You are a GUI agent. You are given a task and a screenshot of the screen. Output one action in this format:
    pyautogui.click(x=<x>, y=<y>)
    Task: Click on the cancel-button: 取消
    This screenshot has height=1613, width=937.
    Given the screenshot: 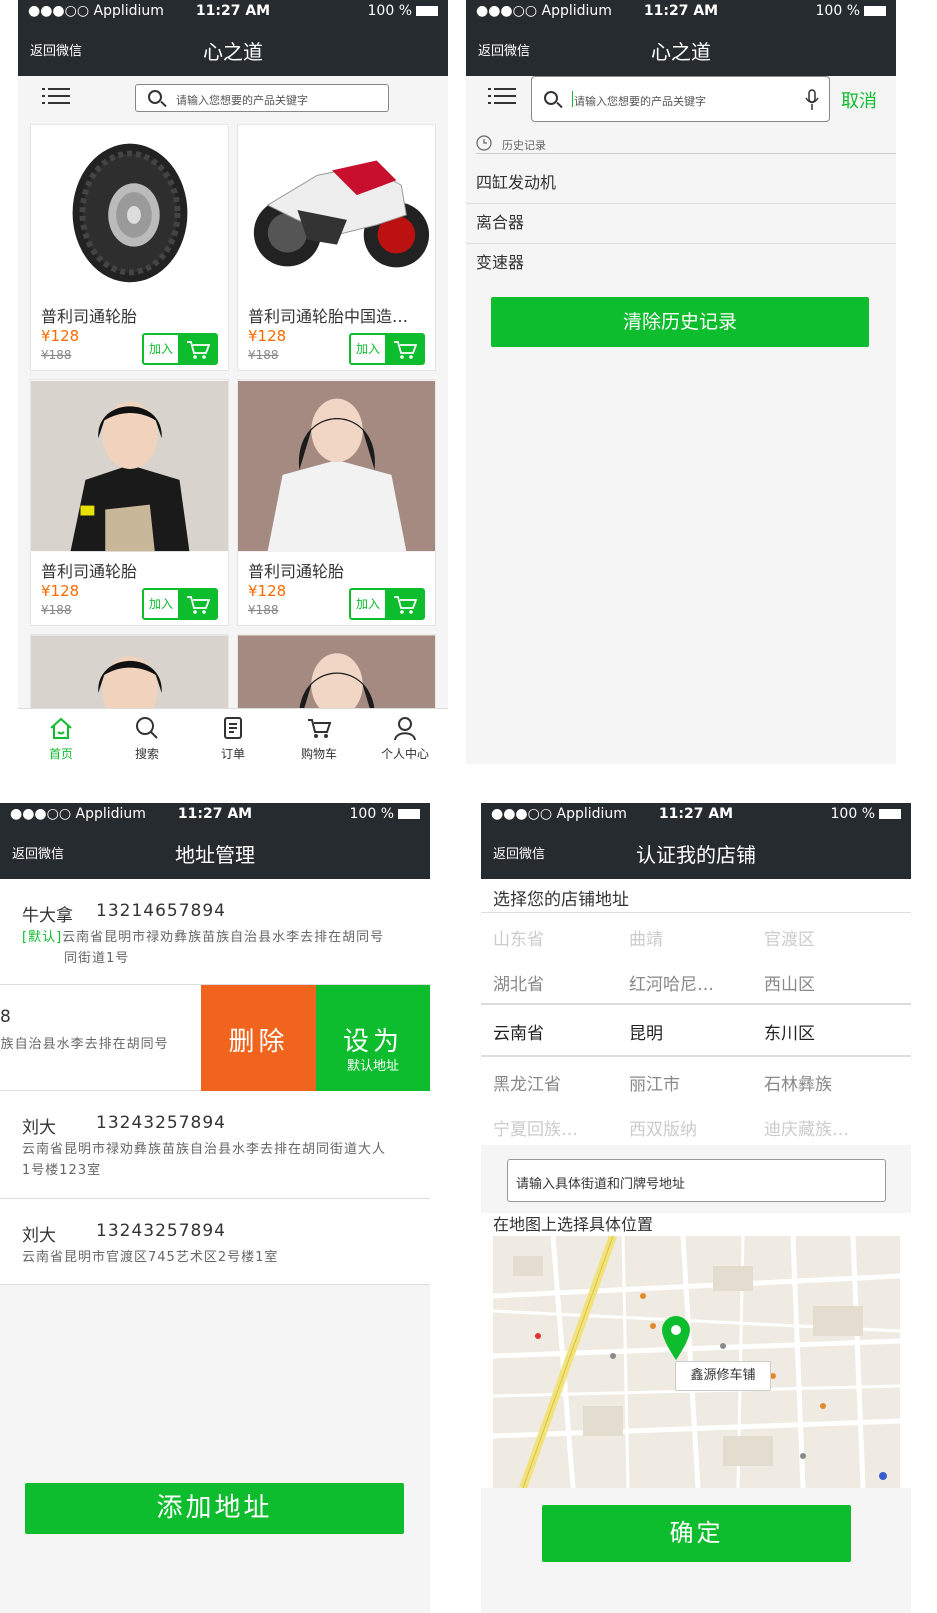 What is the action you would take?
    pyautogui.click(x=859, y=100)
    